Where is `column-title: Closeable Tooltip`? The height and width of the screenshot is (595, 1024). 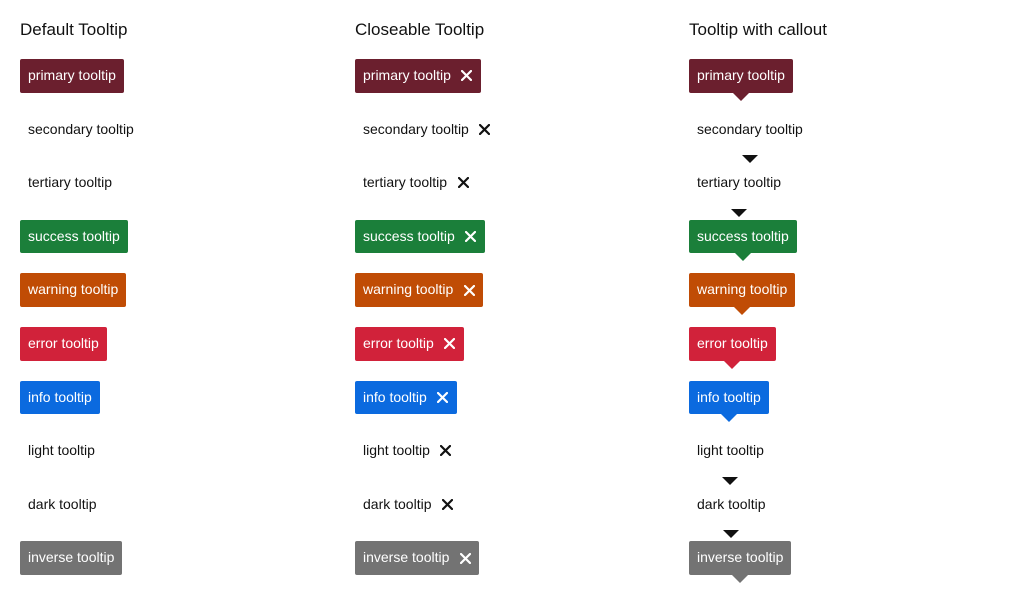 column-title: Closeable Tooltip is located at coordinates (420, 29).